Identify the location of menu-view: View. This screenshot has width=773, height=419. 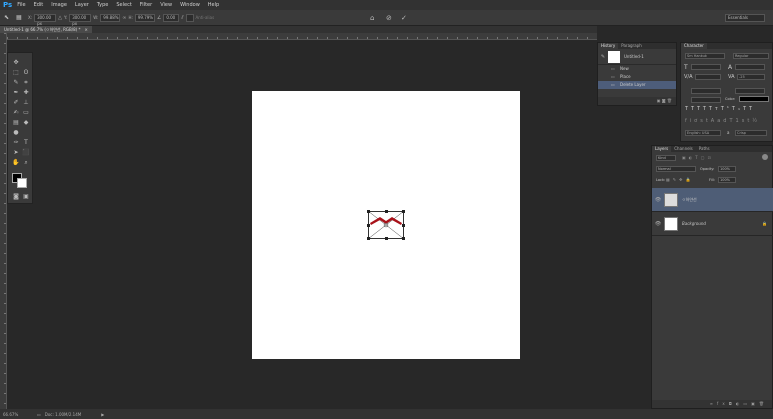
(166, 5).